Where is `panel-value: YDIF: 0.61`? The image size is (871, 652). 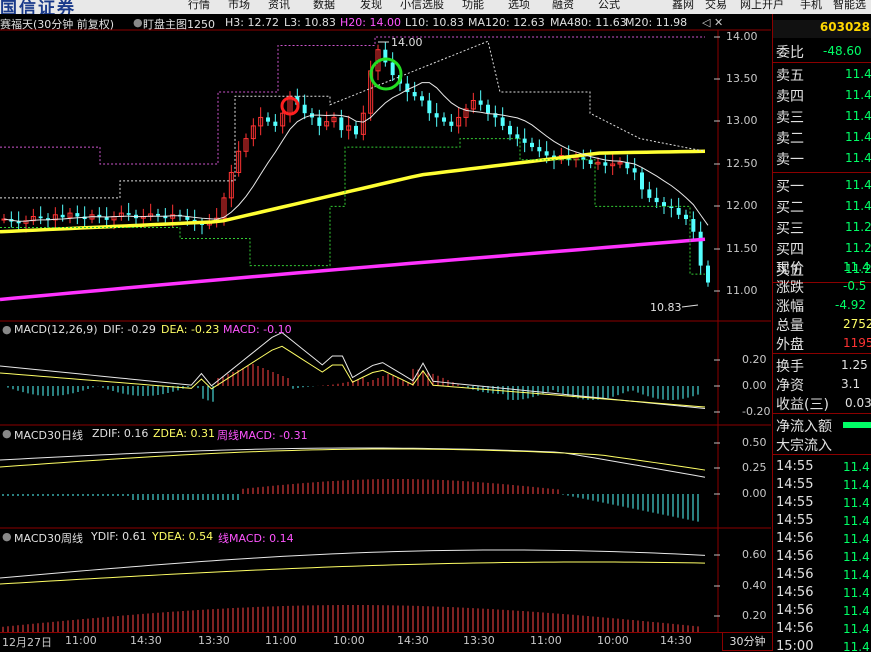 panel-value: YDIF: 0.61 is located at coordinates (119, 536).